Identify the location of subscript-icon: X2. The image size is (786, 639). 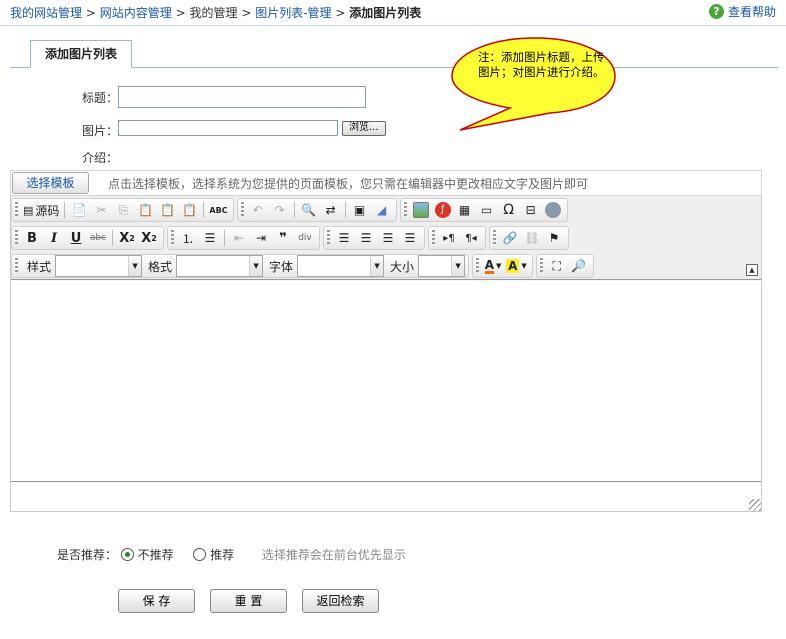
(127, 238).